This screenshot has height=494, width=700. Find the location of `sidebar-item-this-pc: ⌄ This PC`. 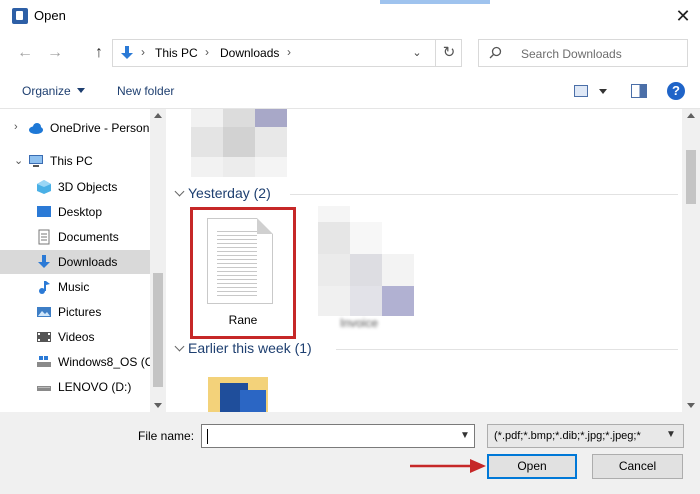

sidebar-item-this-pc: ⌄ This PC is located at coordinates (75, 161).